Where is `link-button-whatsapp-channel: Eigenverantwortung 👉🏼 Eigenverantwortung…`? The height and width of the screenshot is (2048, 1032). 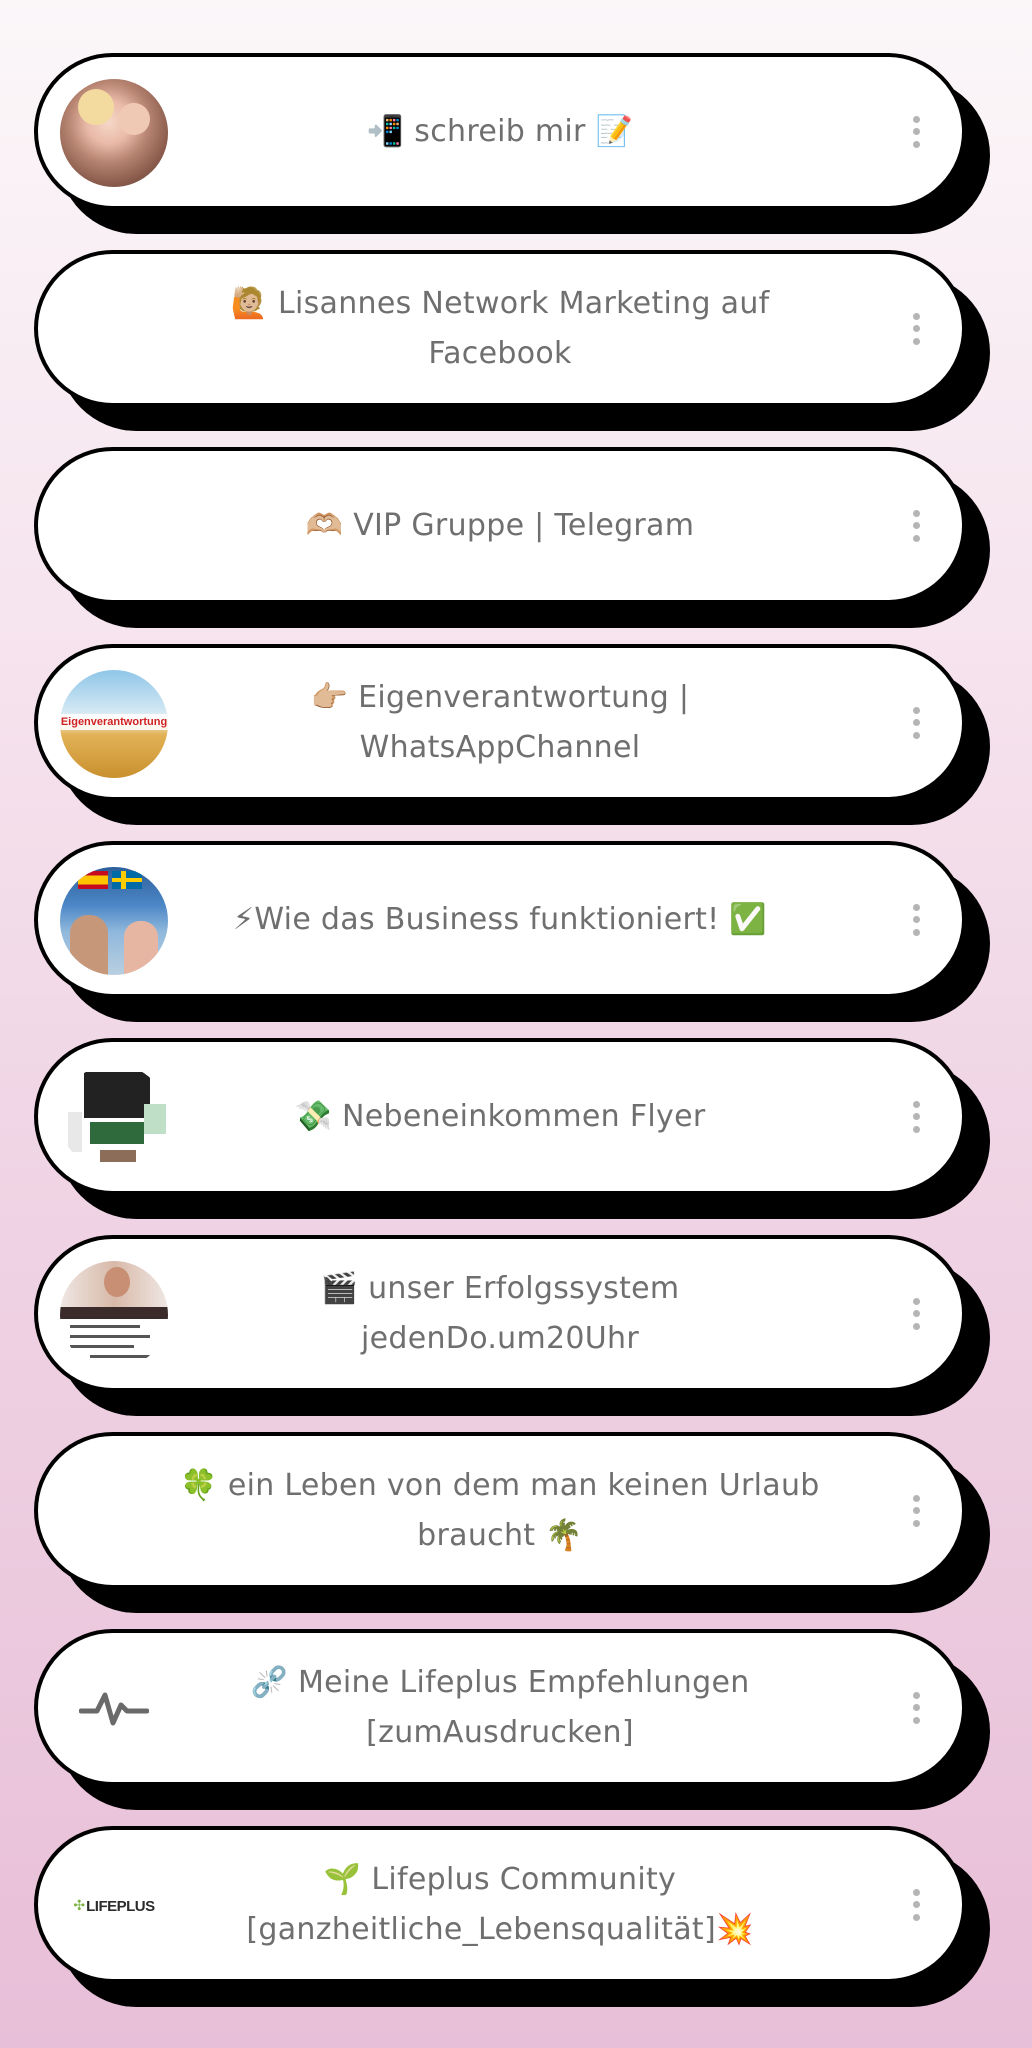
link-button-whatsapp-channel: Eigenverantwortung 👉🏼 Eigenverantwortung… is located at coordinates (500, 722).